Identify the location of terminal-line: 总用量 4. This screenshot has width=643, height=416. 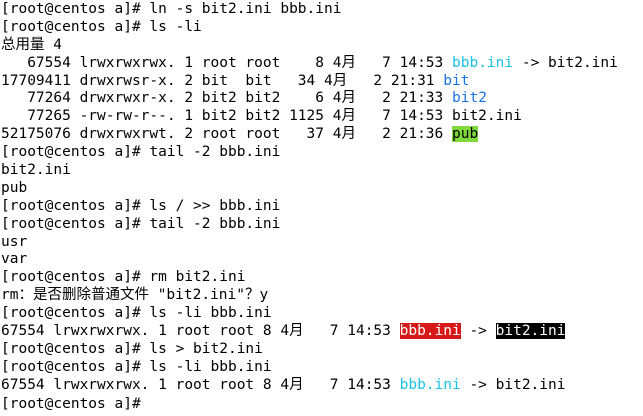
(322, 46).